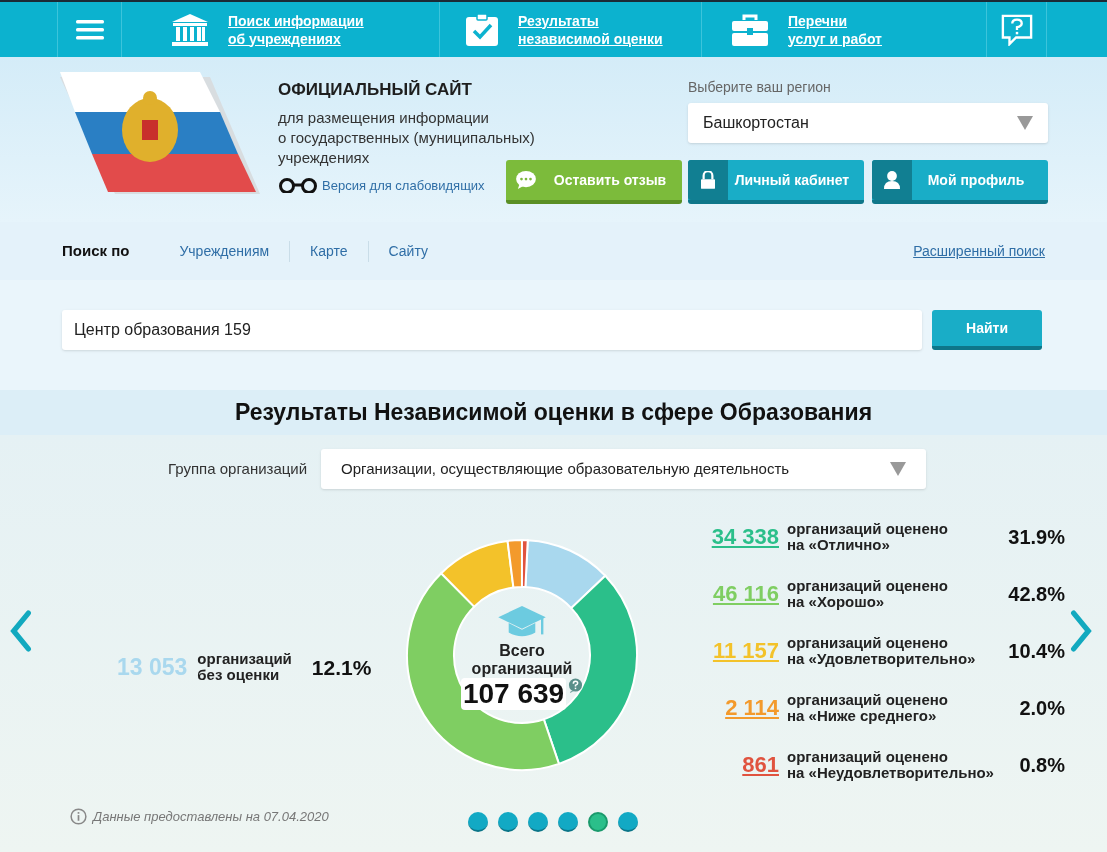  I want to click on total-count: 107 639, so click(513, 694).